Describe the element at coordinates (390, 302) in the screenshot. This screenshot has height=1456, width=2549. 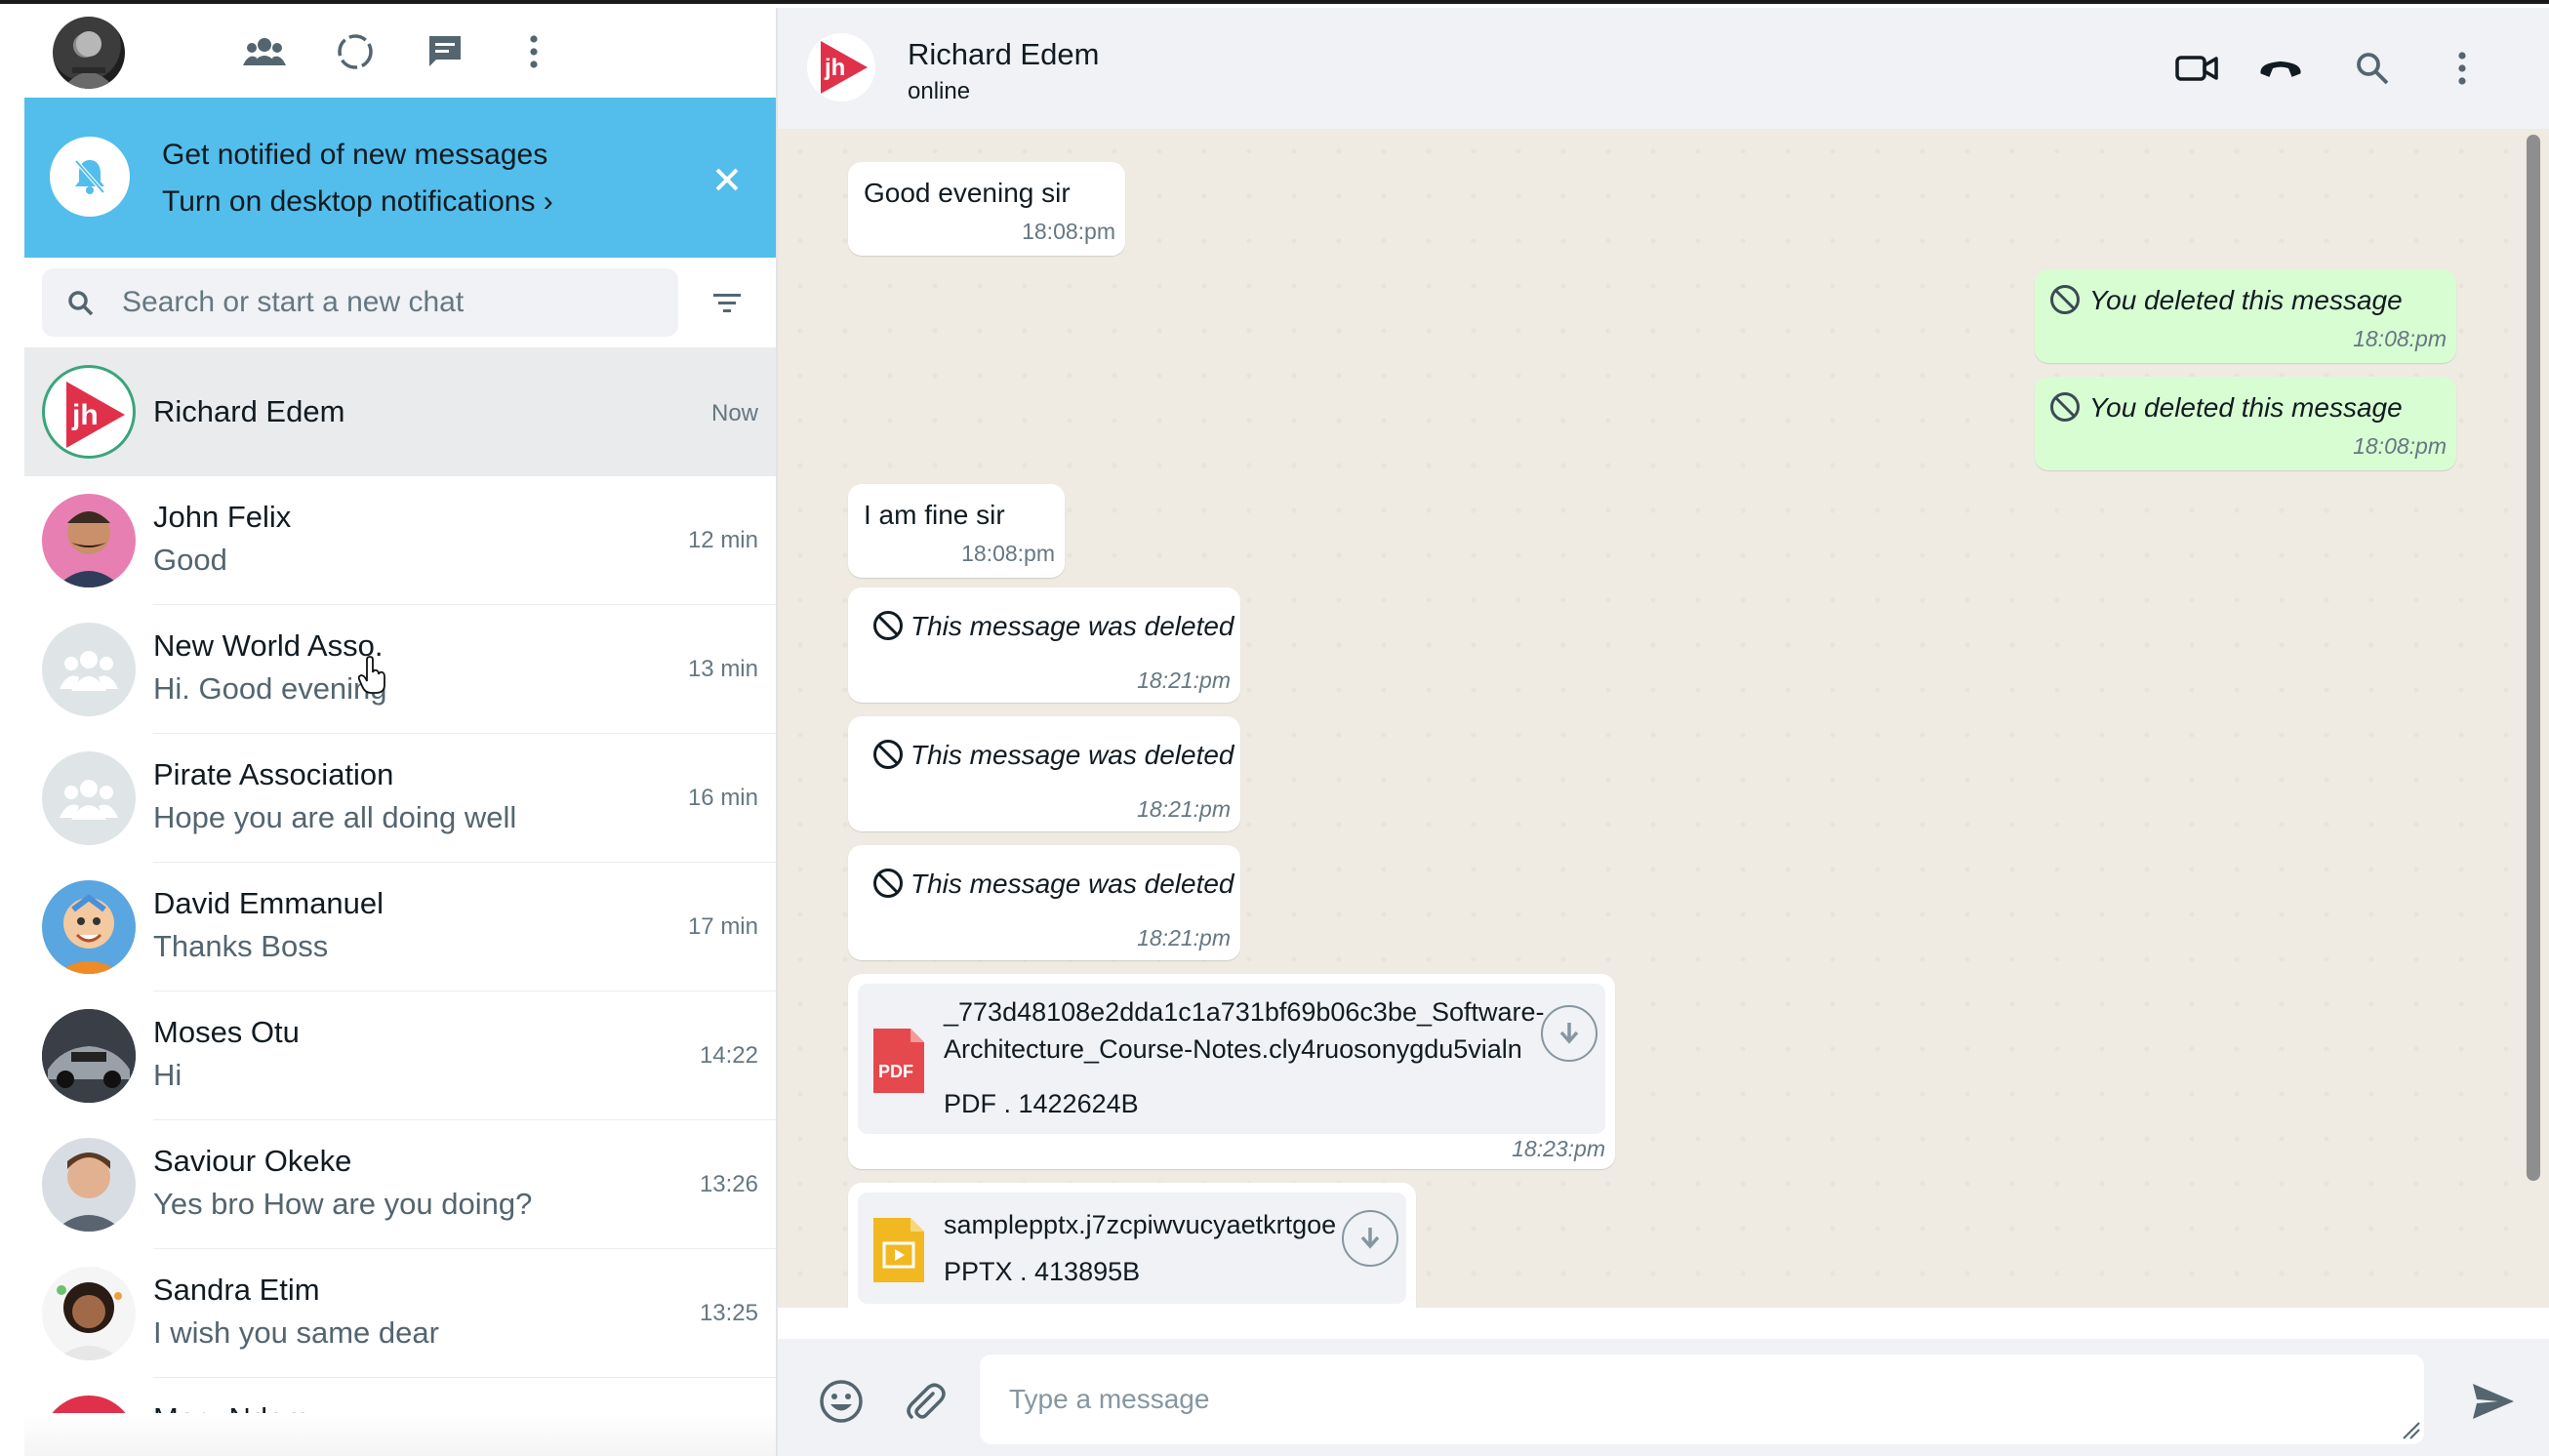
I see `search-input` at that location.